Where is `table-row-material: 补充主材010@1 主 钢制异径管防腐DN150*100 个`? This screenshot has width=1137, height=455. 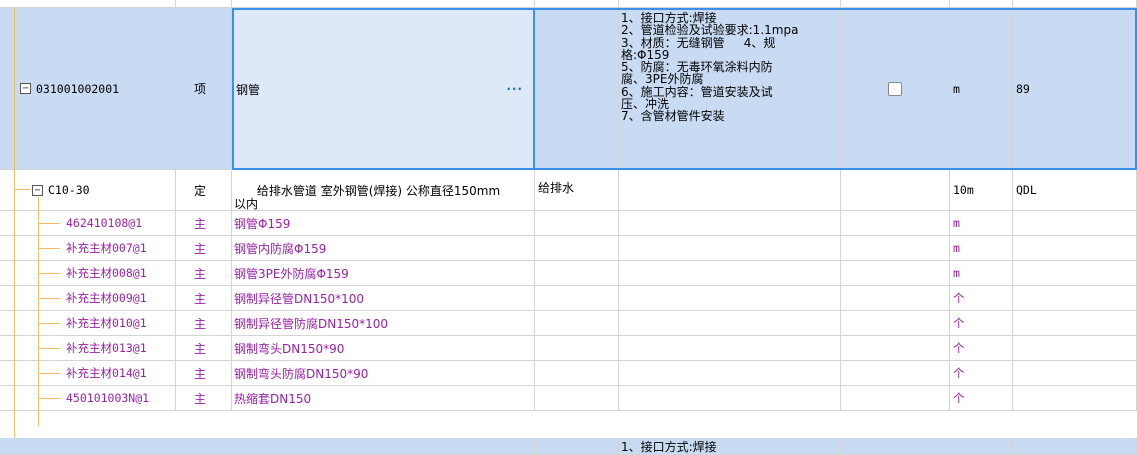 table-row-material: 补充主材010@1 主 钢制异径管防腐DN150*100 个 is located at coordinates (568, 323).